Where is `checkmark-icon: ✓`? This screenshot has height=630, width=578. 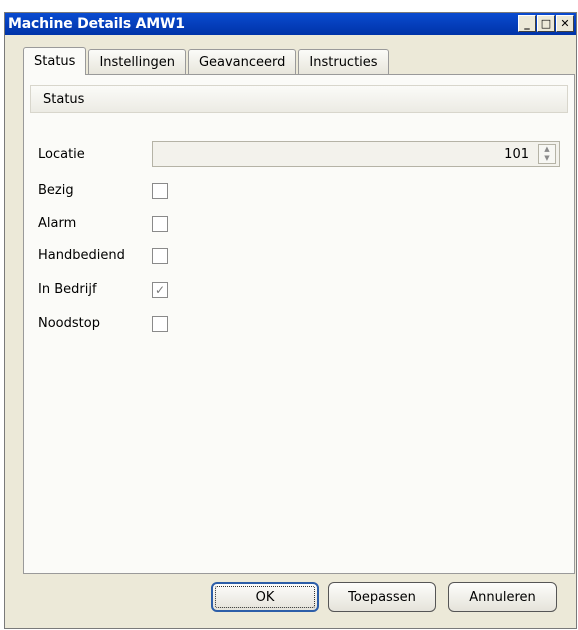
checkmark-icon: ✓ is located at coordinates (160, 290).